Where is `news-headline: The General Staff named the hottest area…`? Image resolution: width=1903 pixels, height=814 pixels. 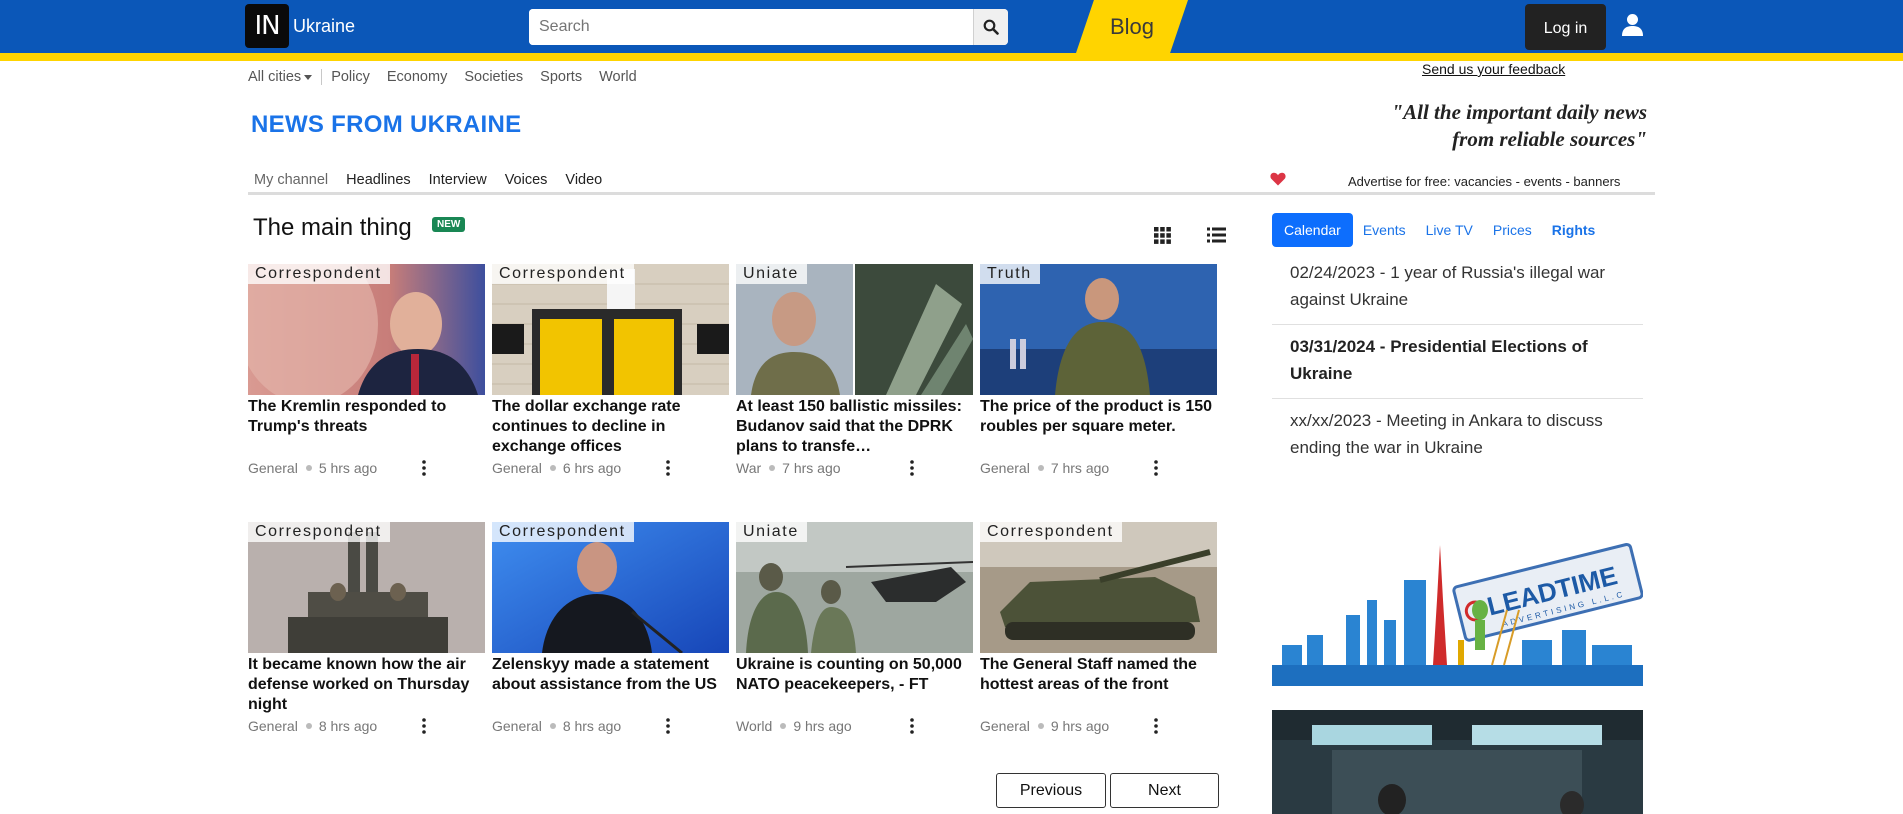 news-headline: The General Staff named the hottest area… is located at coordinates (1098, 685).